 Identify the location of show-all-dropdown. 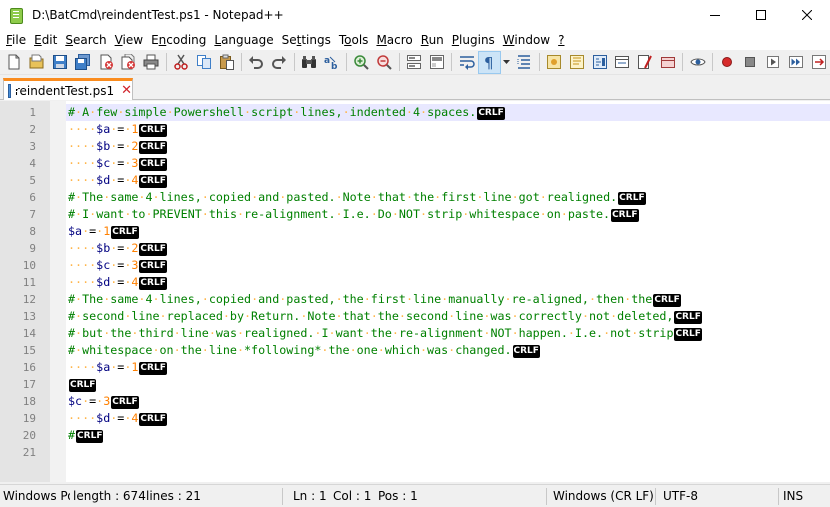
(507, 62).